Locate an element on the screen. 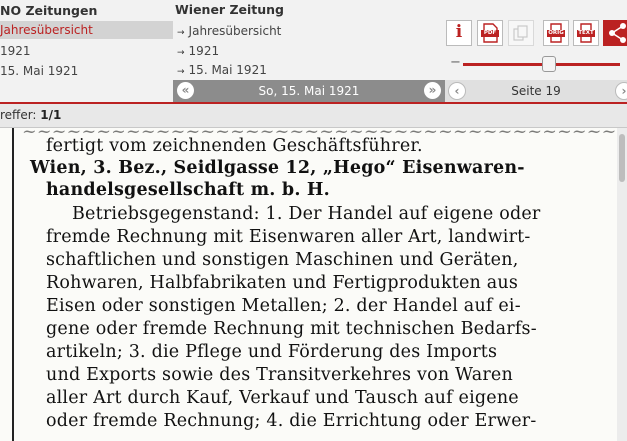 The image size is (627, 441). zoom-slider-handle is located at coordinates (549, 64).